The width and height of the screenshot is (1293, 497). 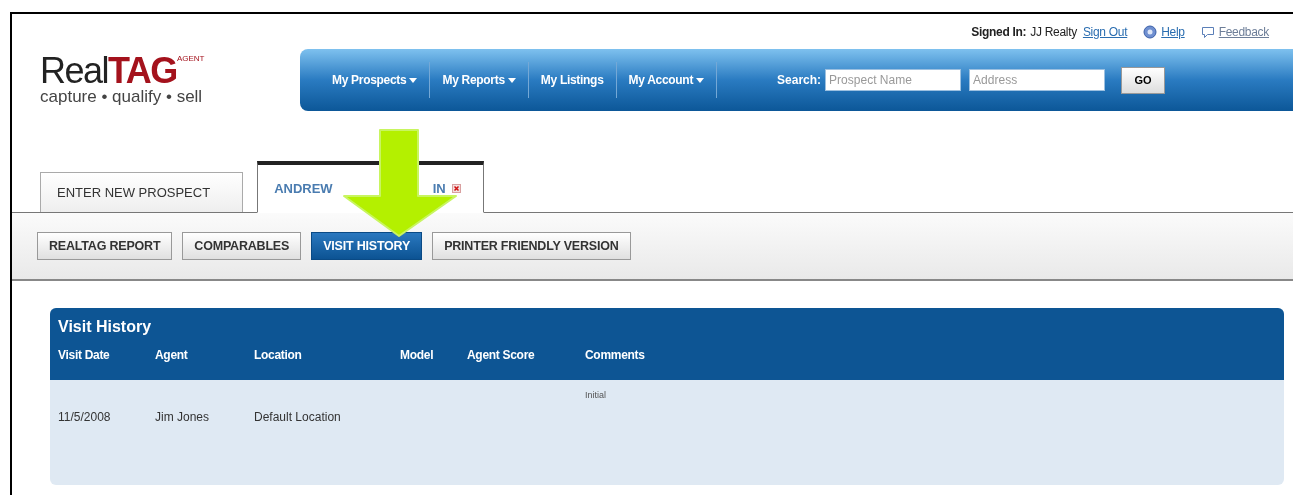 What do you see at coordinates (105, 327) in the screenshot?
I see `panel-title: Visit History` at bounding box center [105, 327].